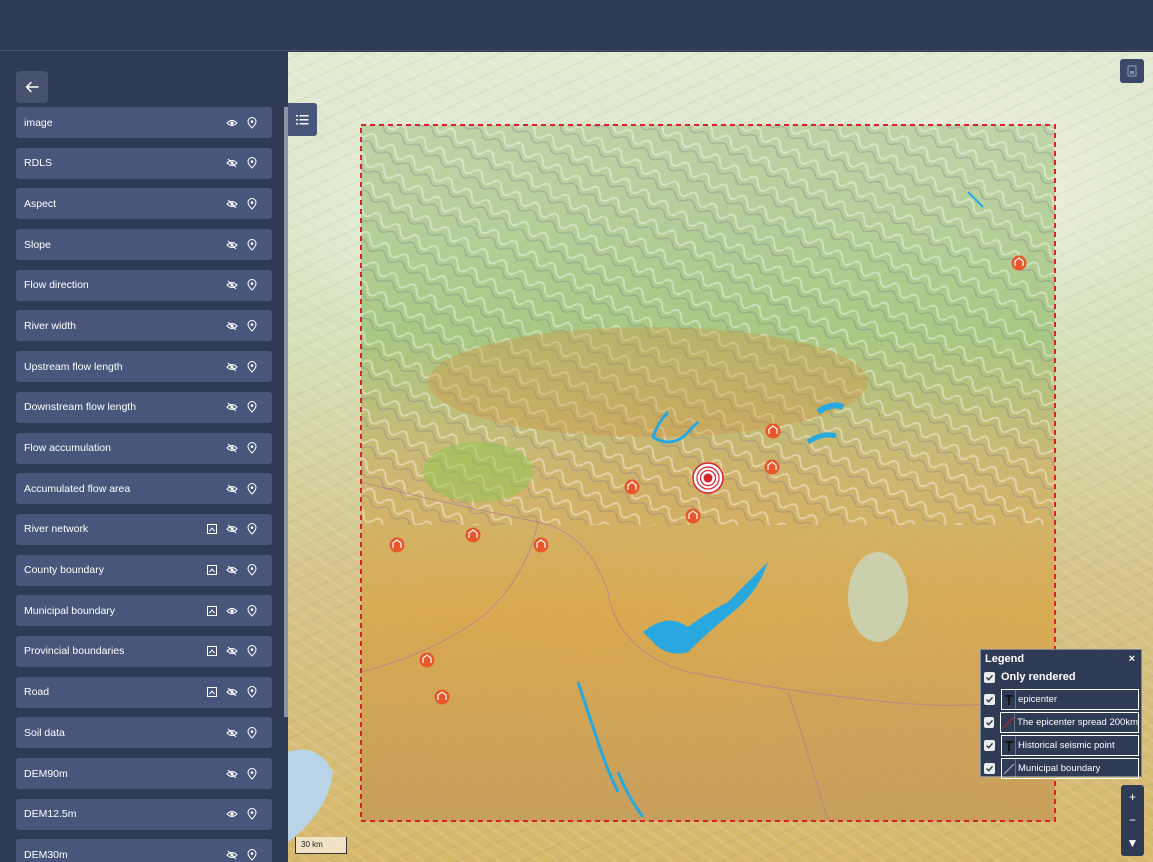 The image size is (1153, 862). What do you see at coordinates (1038, 677) in the screenshot?
I see `only-rendered-label: Only rendered` at bounding box center [1038, 677].